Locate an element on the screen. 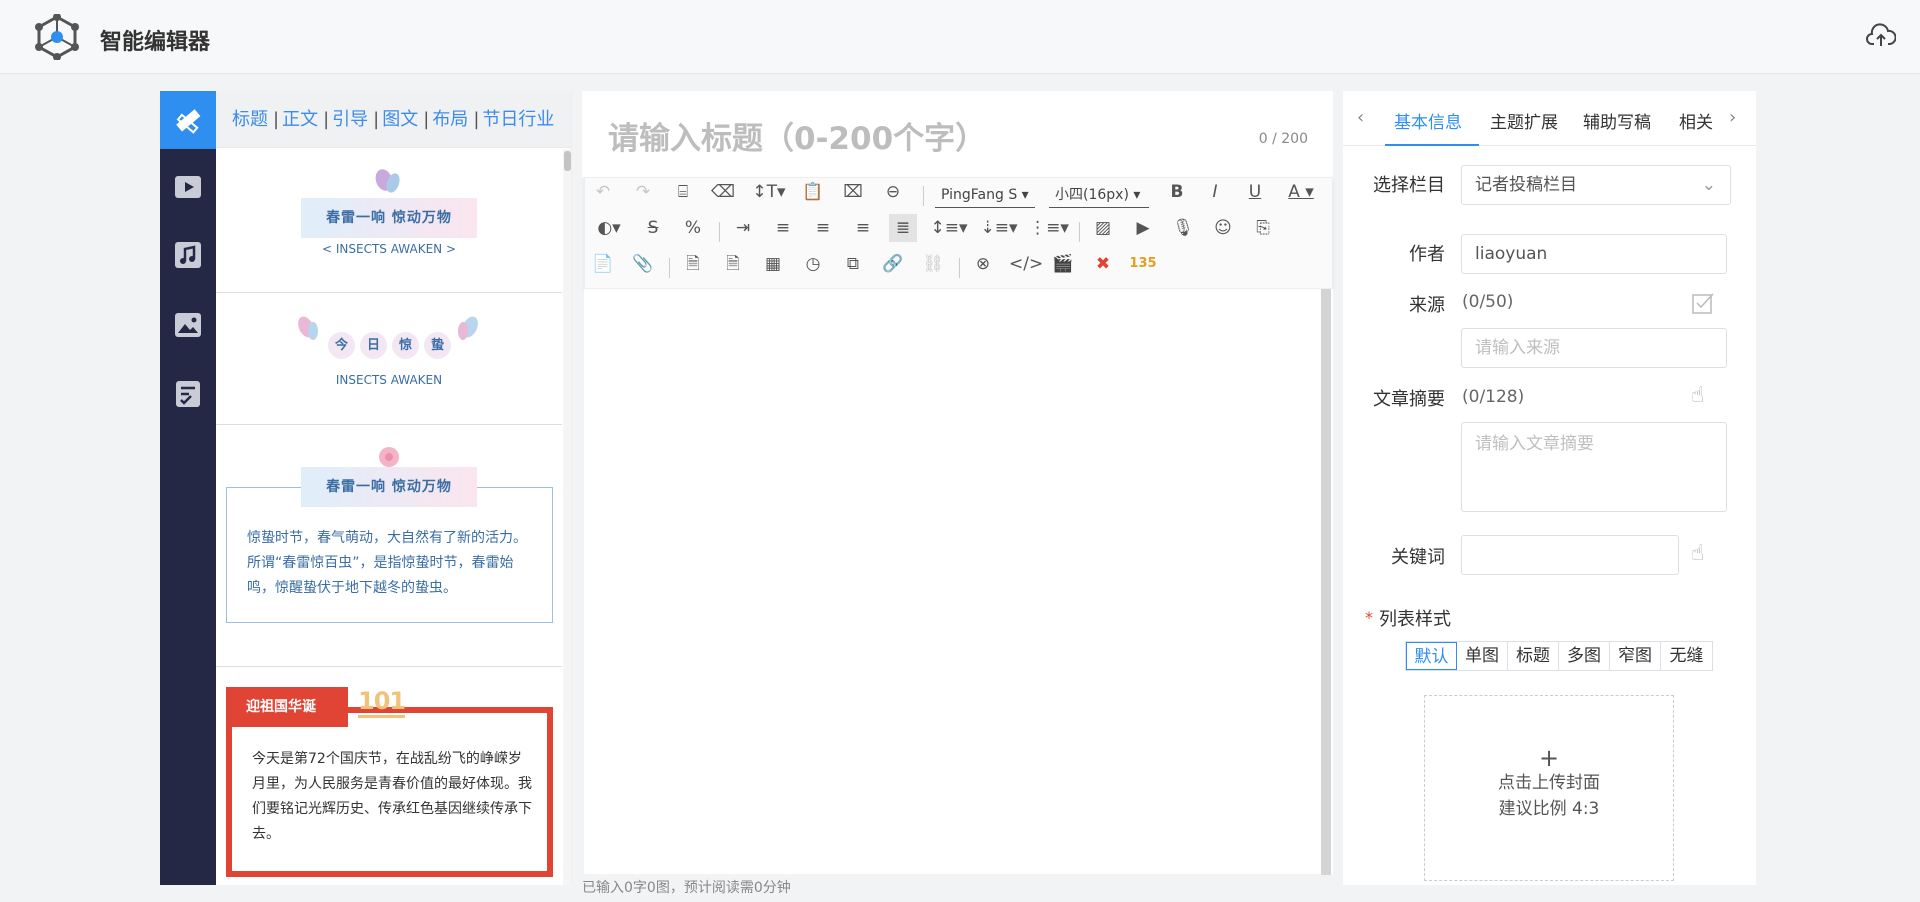 This screenshot has height=902, width=1920. calendar-icon: ▦ is located at coordinates (773, 264).